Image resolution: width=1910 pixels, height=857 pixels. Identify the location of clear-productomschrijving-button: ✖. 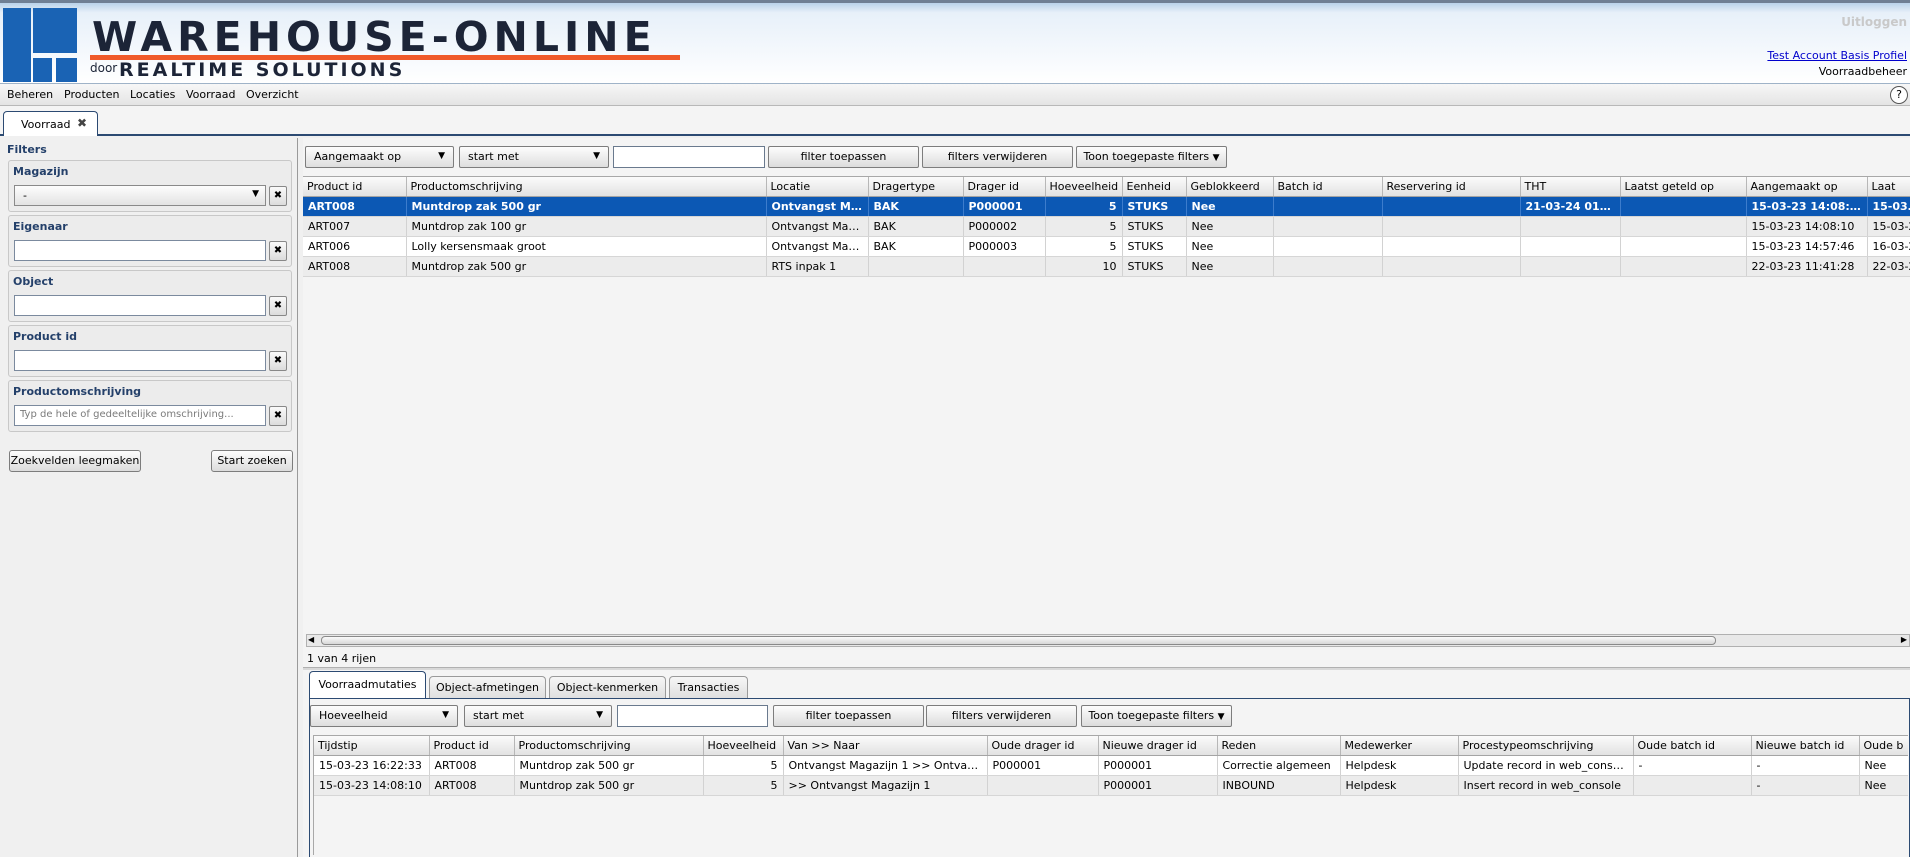
(278, 416).